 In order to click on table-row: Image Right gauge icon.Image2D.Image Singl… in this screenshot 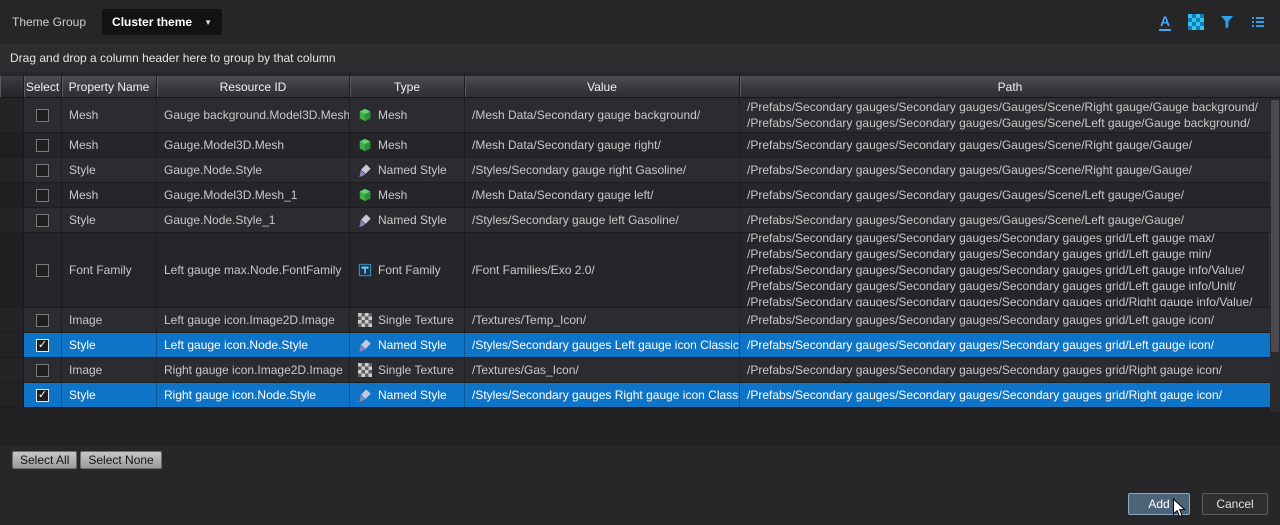, I will do `click(640, 370)`.